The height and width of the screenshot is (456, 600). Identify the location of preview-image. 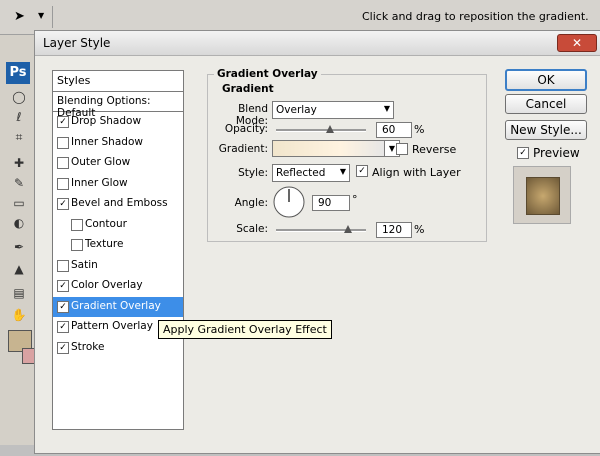
(543, 196).